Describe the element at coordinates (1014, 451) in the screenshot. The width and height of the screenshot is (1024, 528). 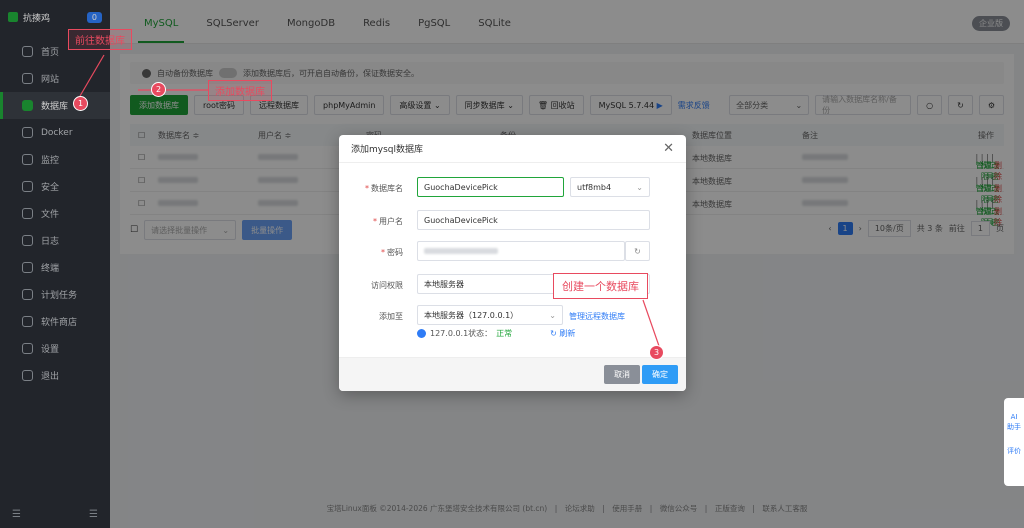
I see `rate-label: 评价` at that location.